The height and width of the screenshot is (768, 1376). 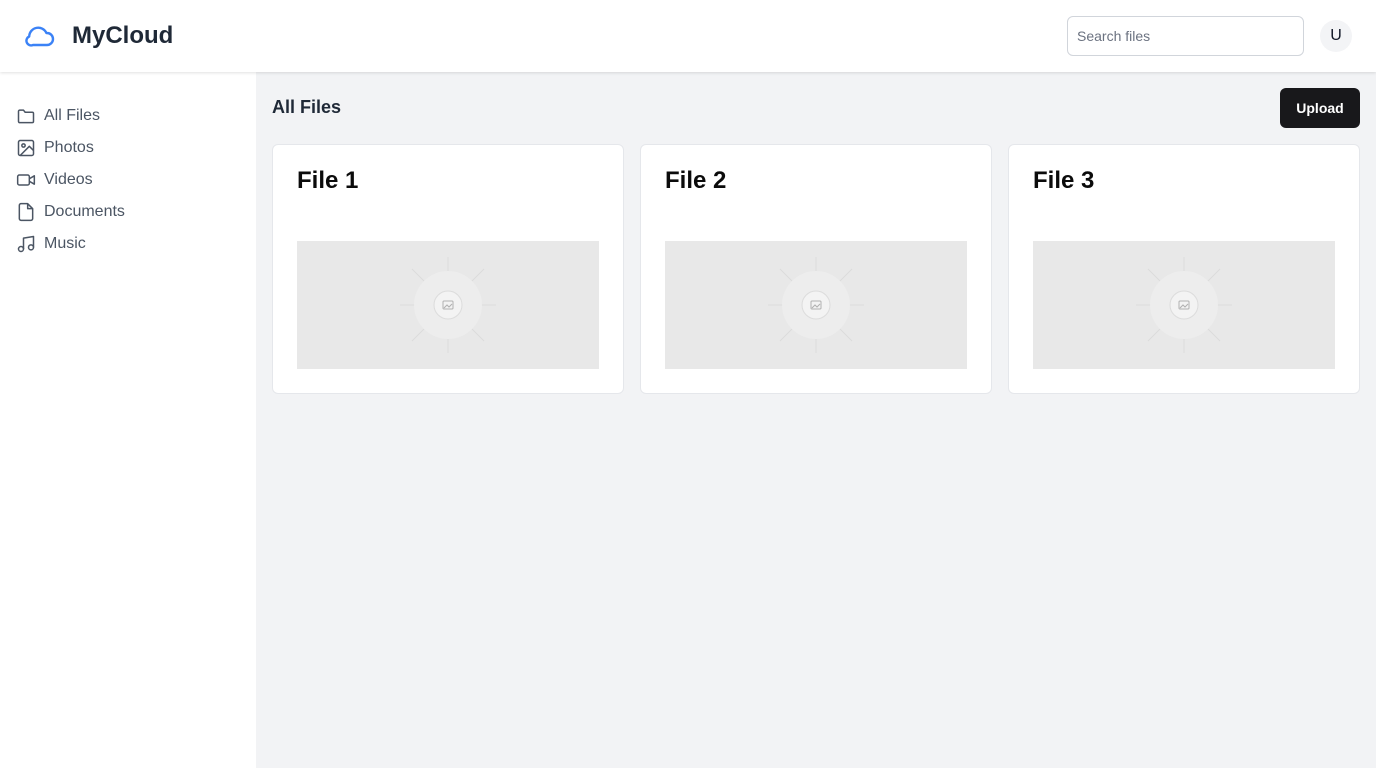 What do you see at coordinates (26, 116) in the screenshot?
I see `folder-icon` at bounding box center [26, 116].